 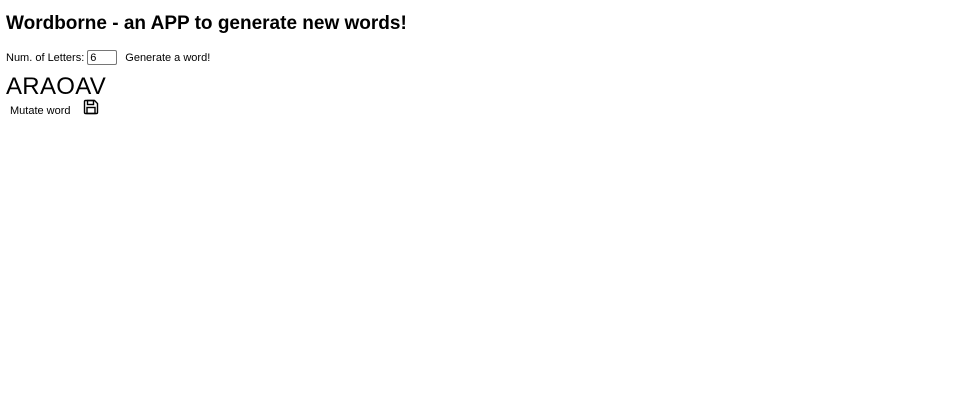 What do you see at coordinates (40, 111) in the screenshot?
I see `mutate-word-button: Mutate word` at bounding box center [40, 111].